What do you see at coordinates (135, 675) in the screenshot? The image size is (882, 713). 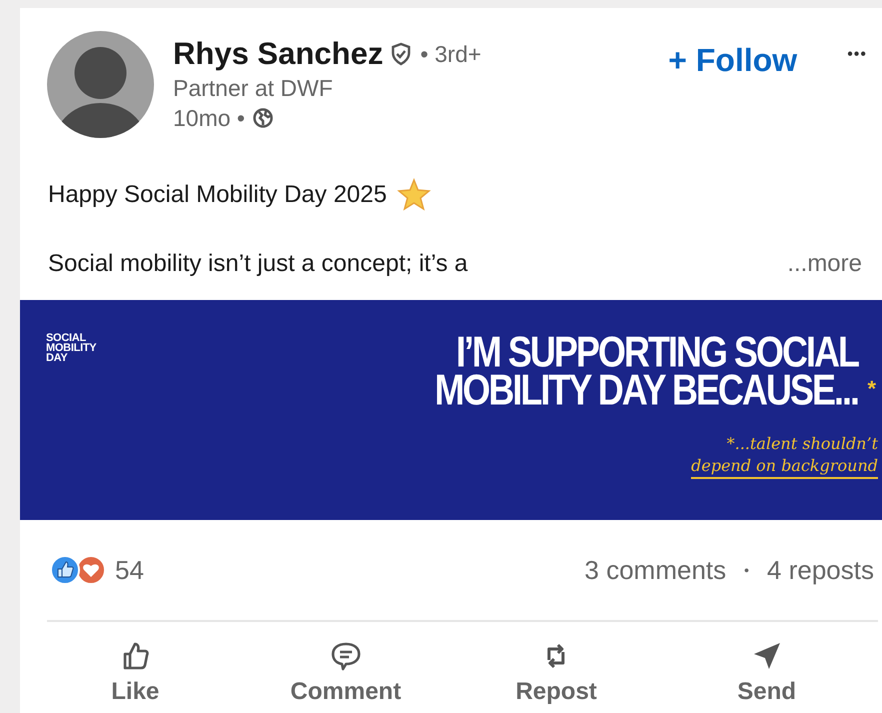 I see `action-button: Like` at bounding box center [135, 675].